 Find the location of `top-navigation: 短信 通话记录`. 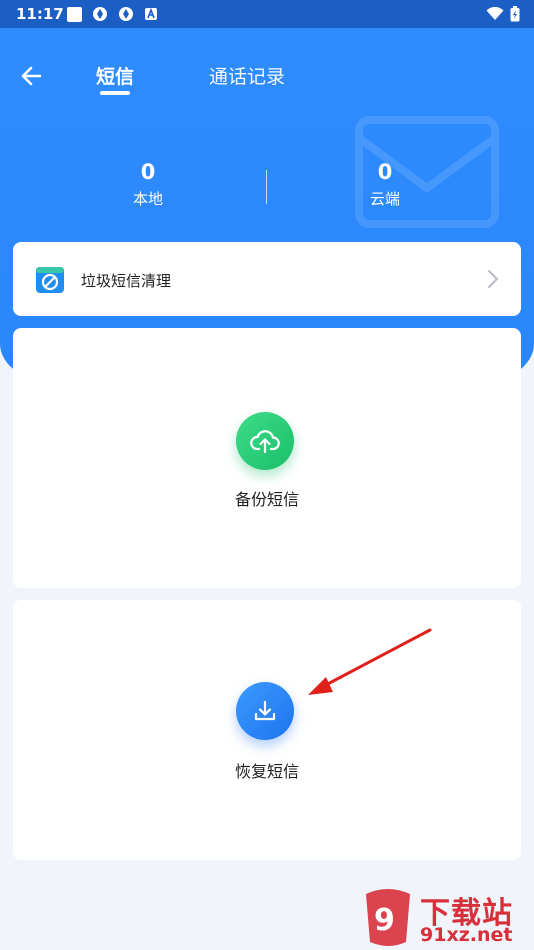

top-navigation: 短信 通话记录 is located at coordinates (267, 77).